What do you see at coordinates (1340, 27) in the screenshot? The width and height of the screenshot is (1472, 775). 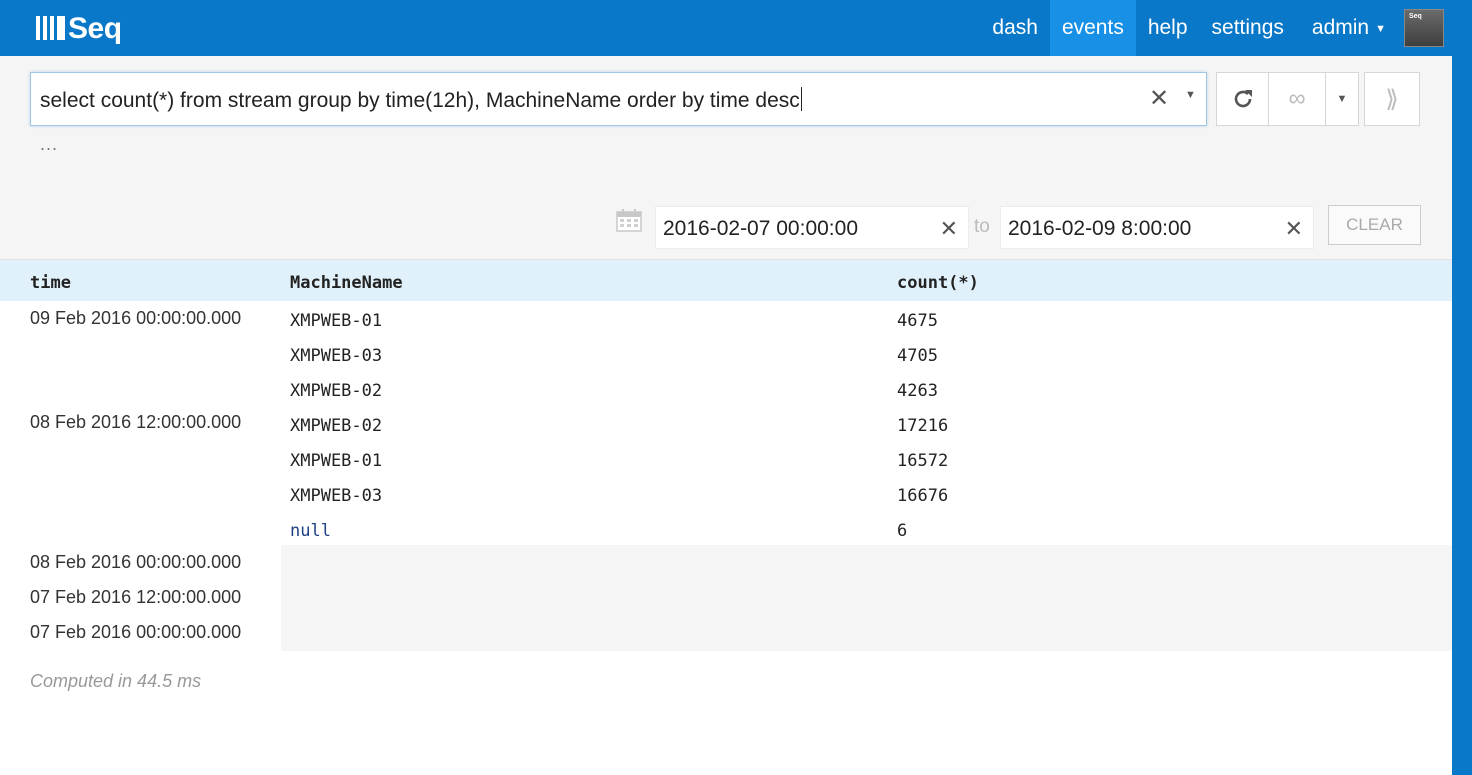 I see `user-name: admin` at bounding box center [1340, 27].